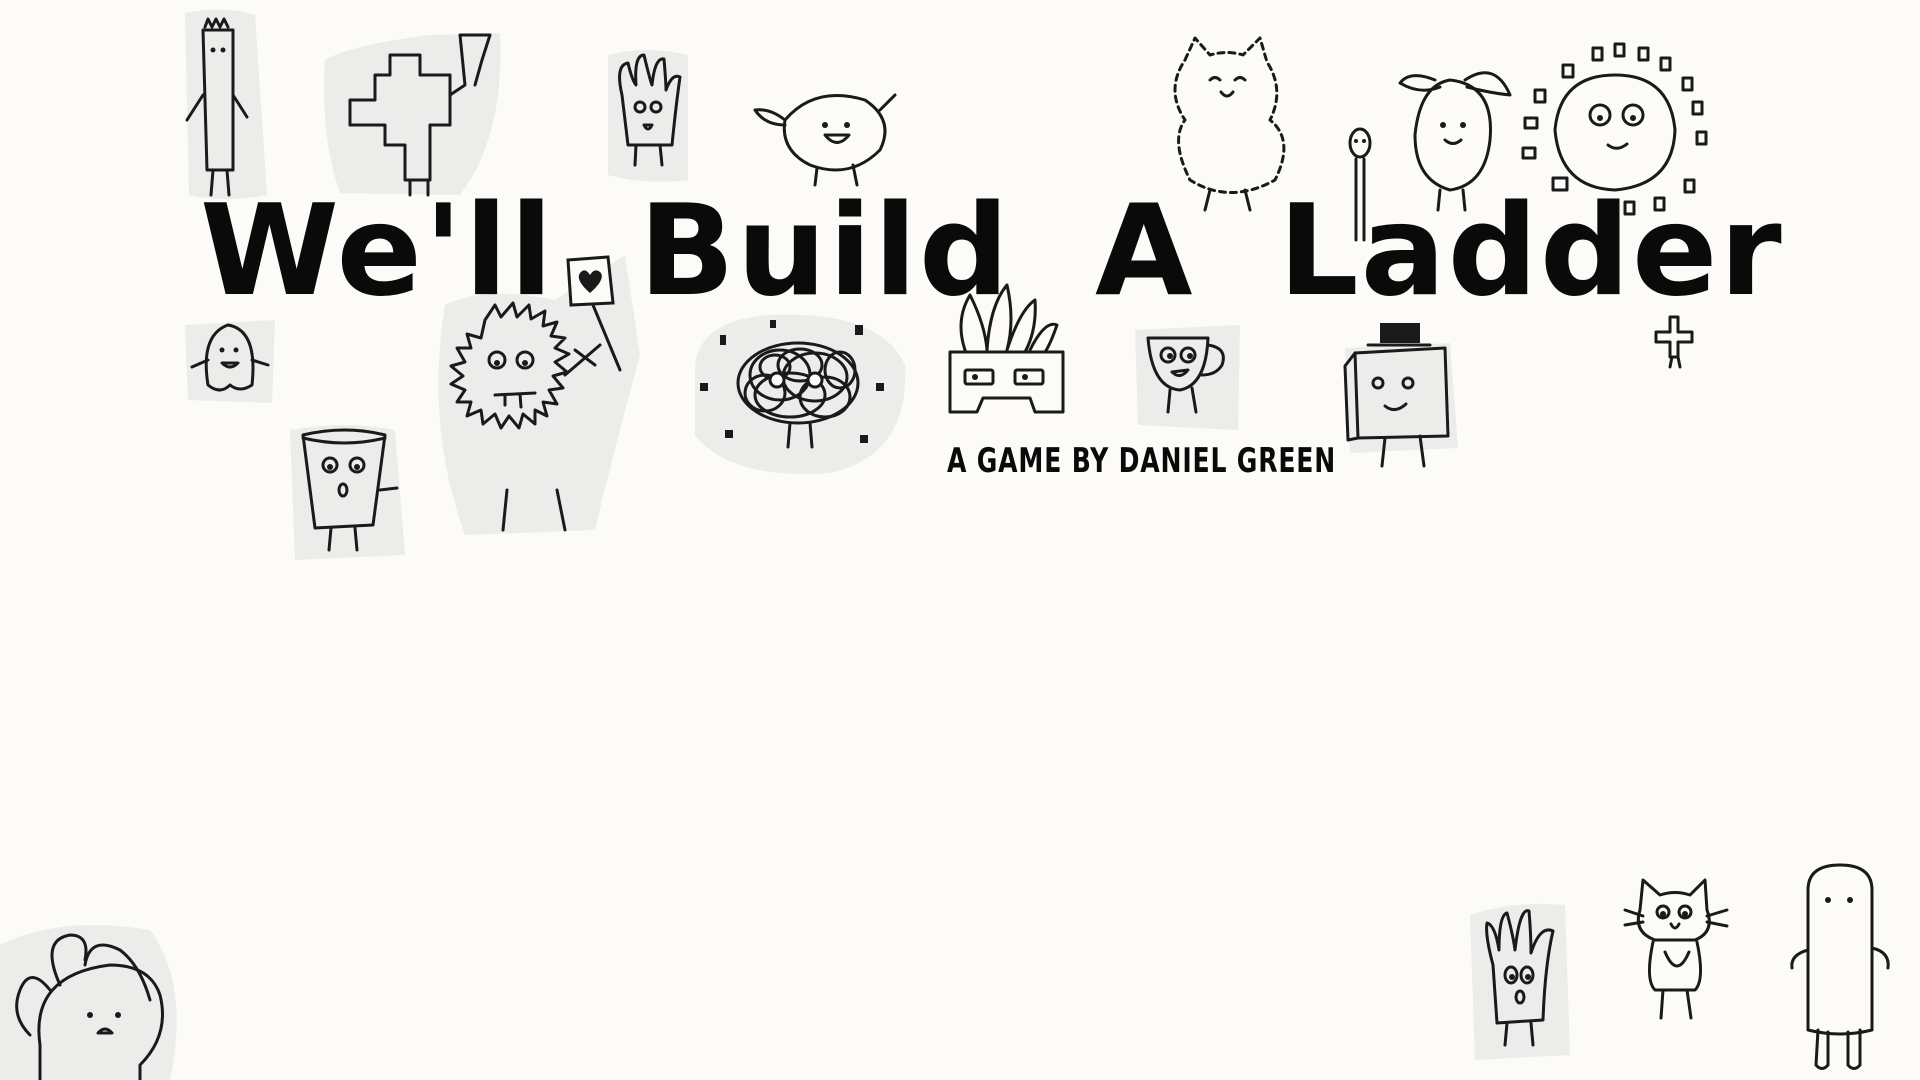 The width and height of the screenshot is (1920, 1080). What do you see at coordinates (1400, 395) in the screenshot?
I see `hat-box-creature-icon` at bounding box center [1400, 395].